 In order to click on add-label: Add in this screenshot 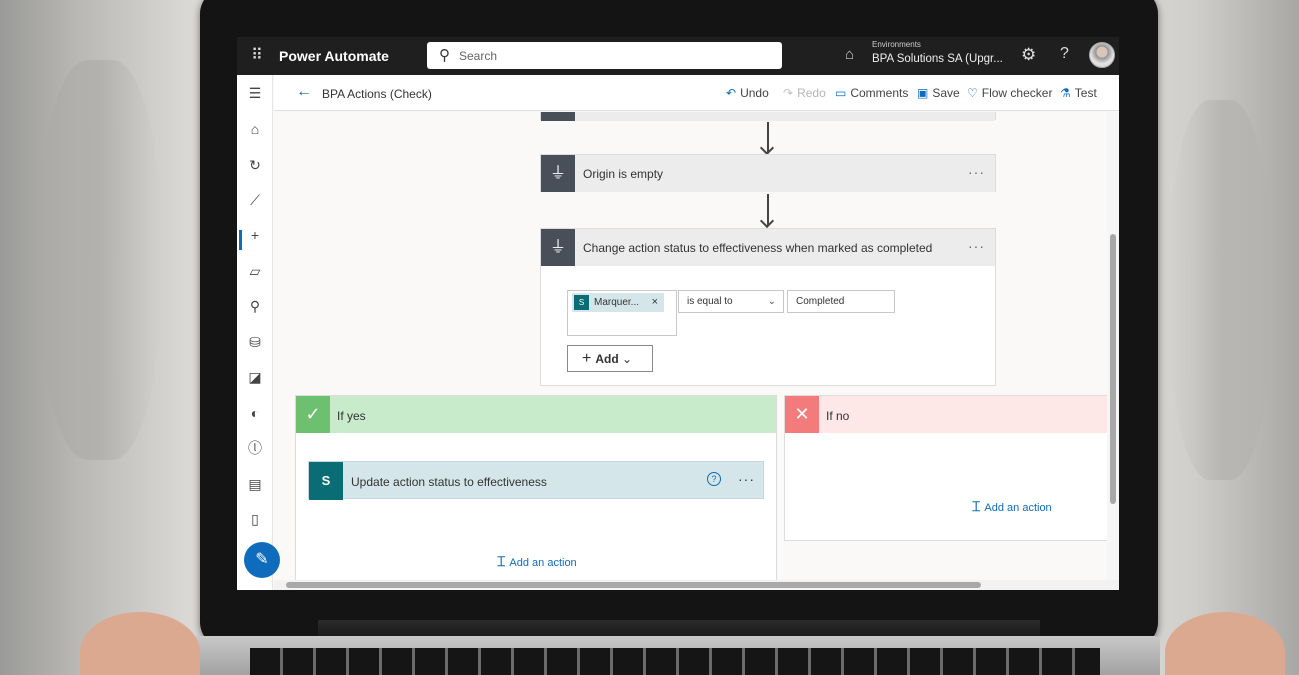, I will do `click(607, 359)`.